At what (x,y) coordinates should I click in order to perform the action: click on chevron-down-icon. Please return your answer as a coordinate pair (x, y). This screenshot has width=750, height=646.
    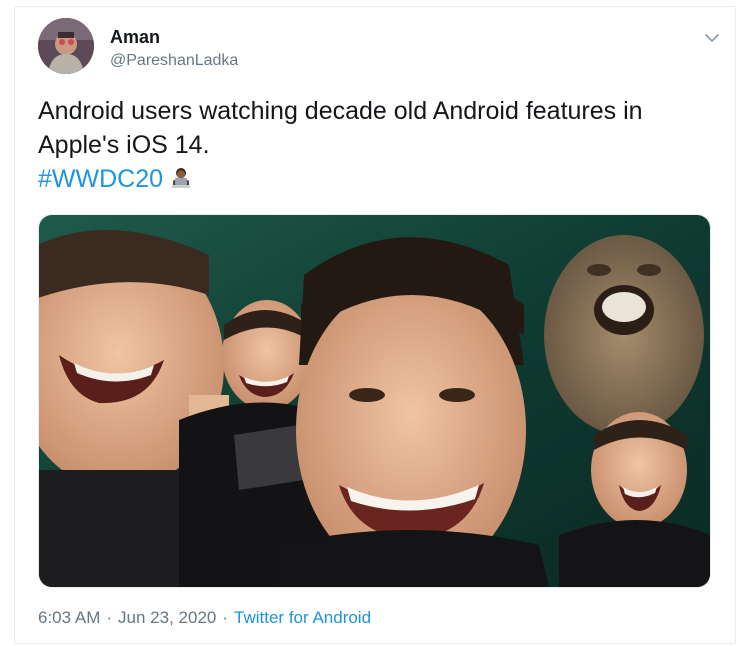
    Looking at the image, I should click on (712, 38).